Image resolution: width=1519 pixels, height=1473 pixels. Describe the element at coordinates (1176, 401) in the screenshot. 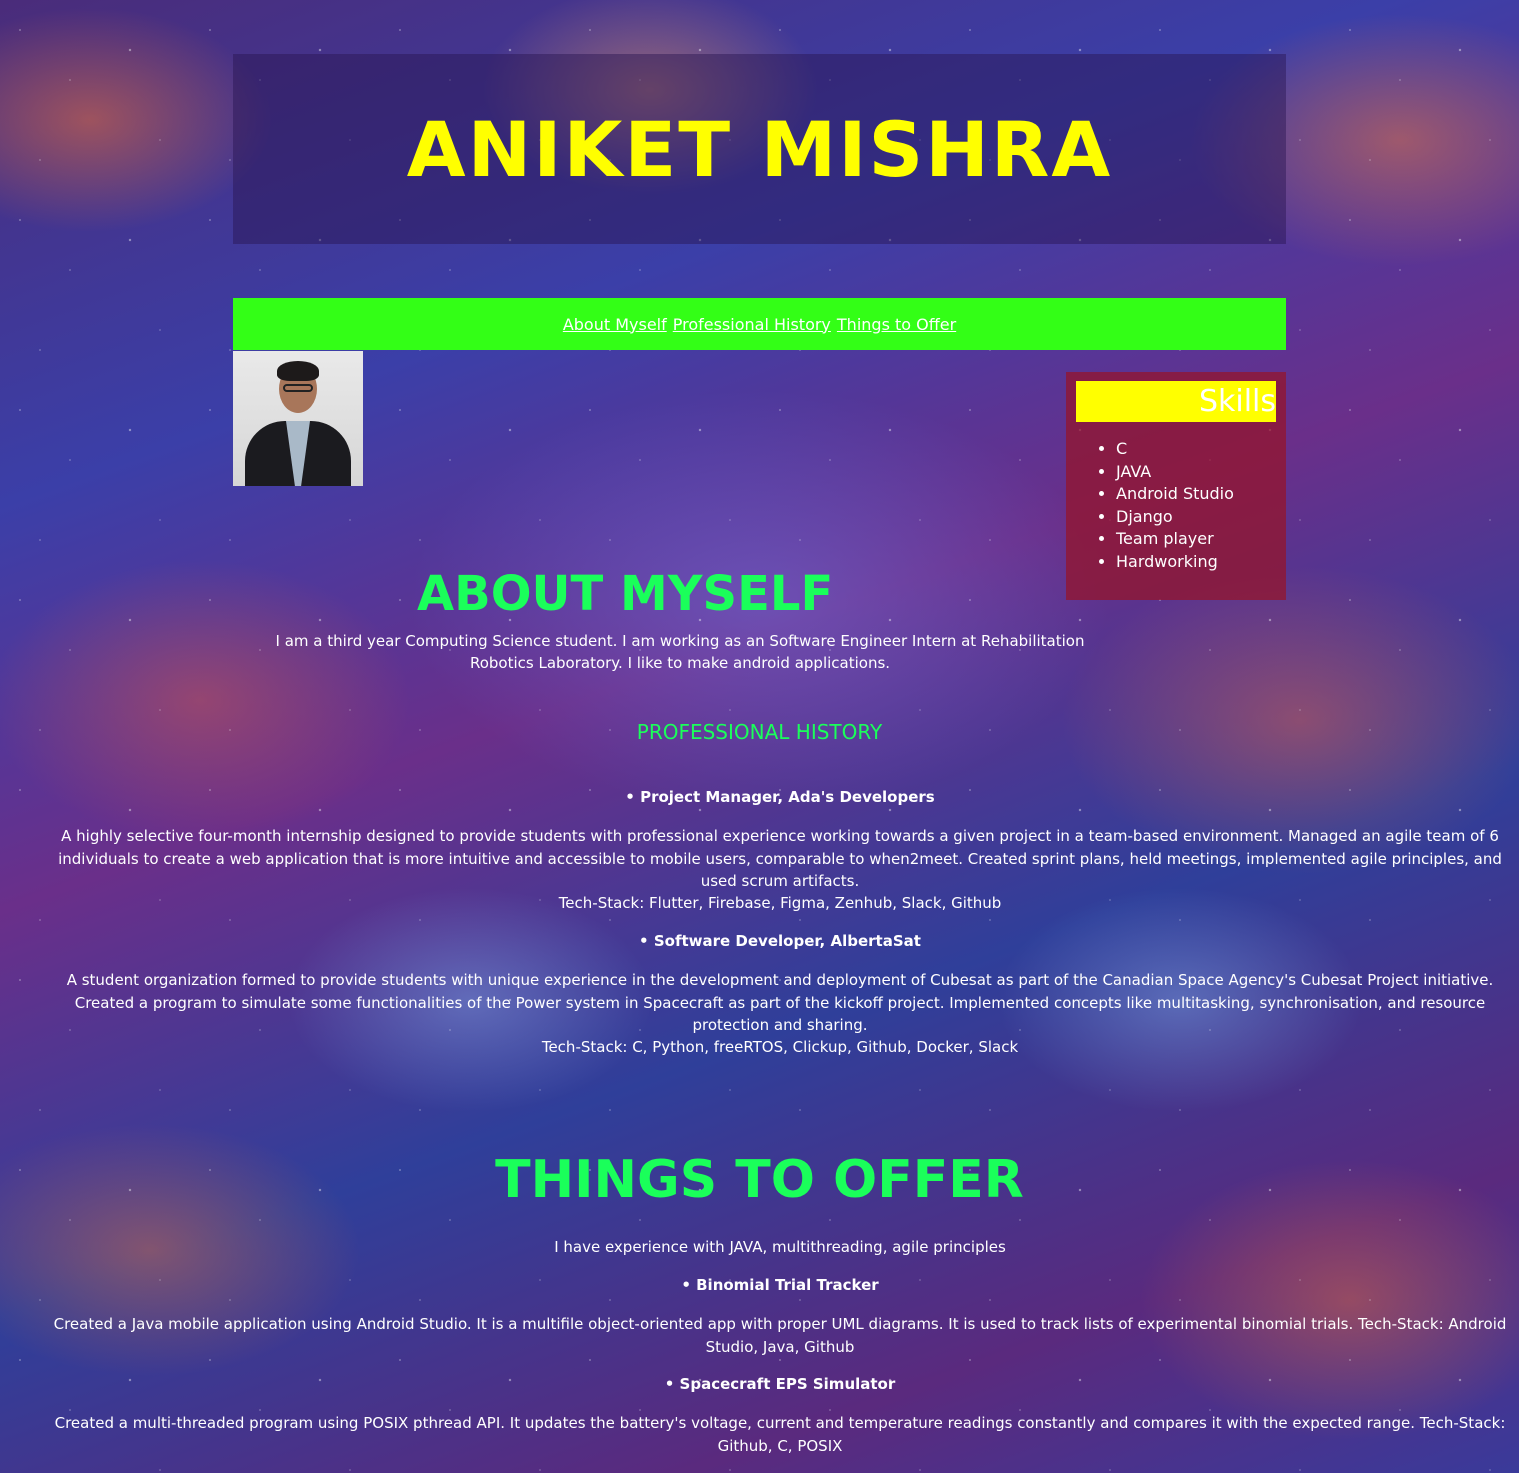

I see `skills-title: Skills` at that location.